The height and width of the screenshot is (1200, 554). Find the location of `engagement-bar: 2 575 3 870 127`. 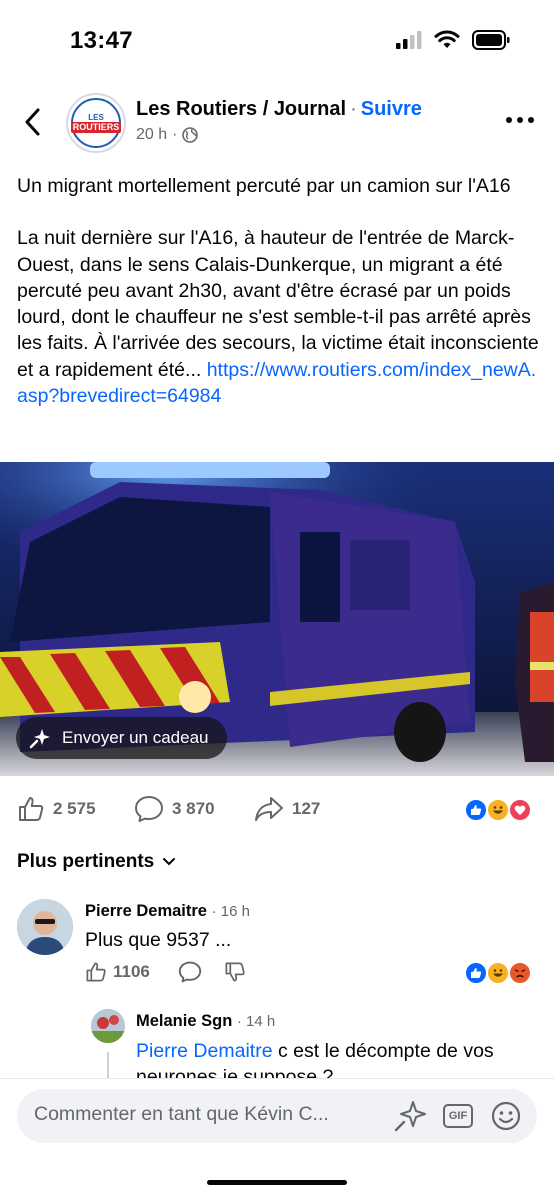

engagement-bar: 2 575 3 870 127 is located at coordinates (277, 810).